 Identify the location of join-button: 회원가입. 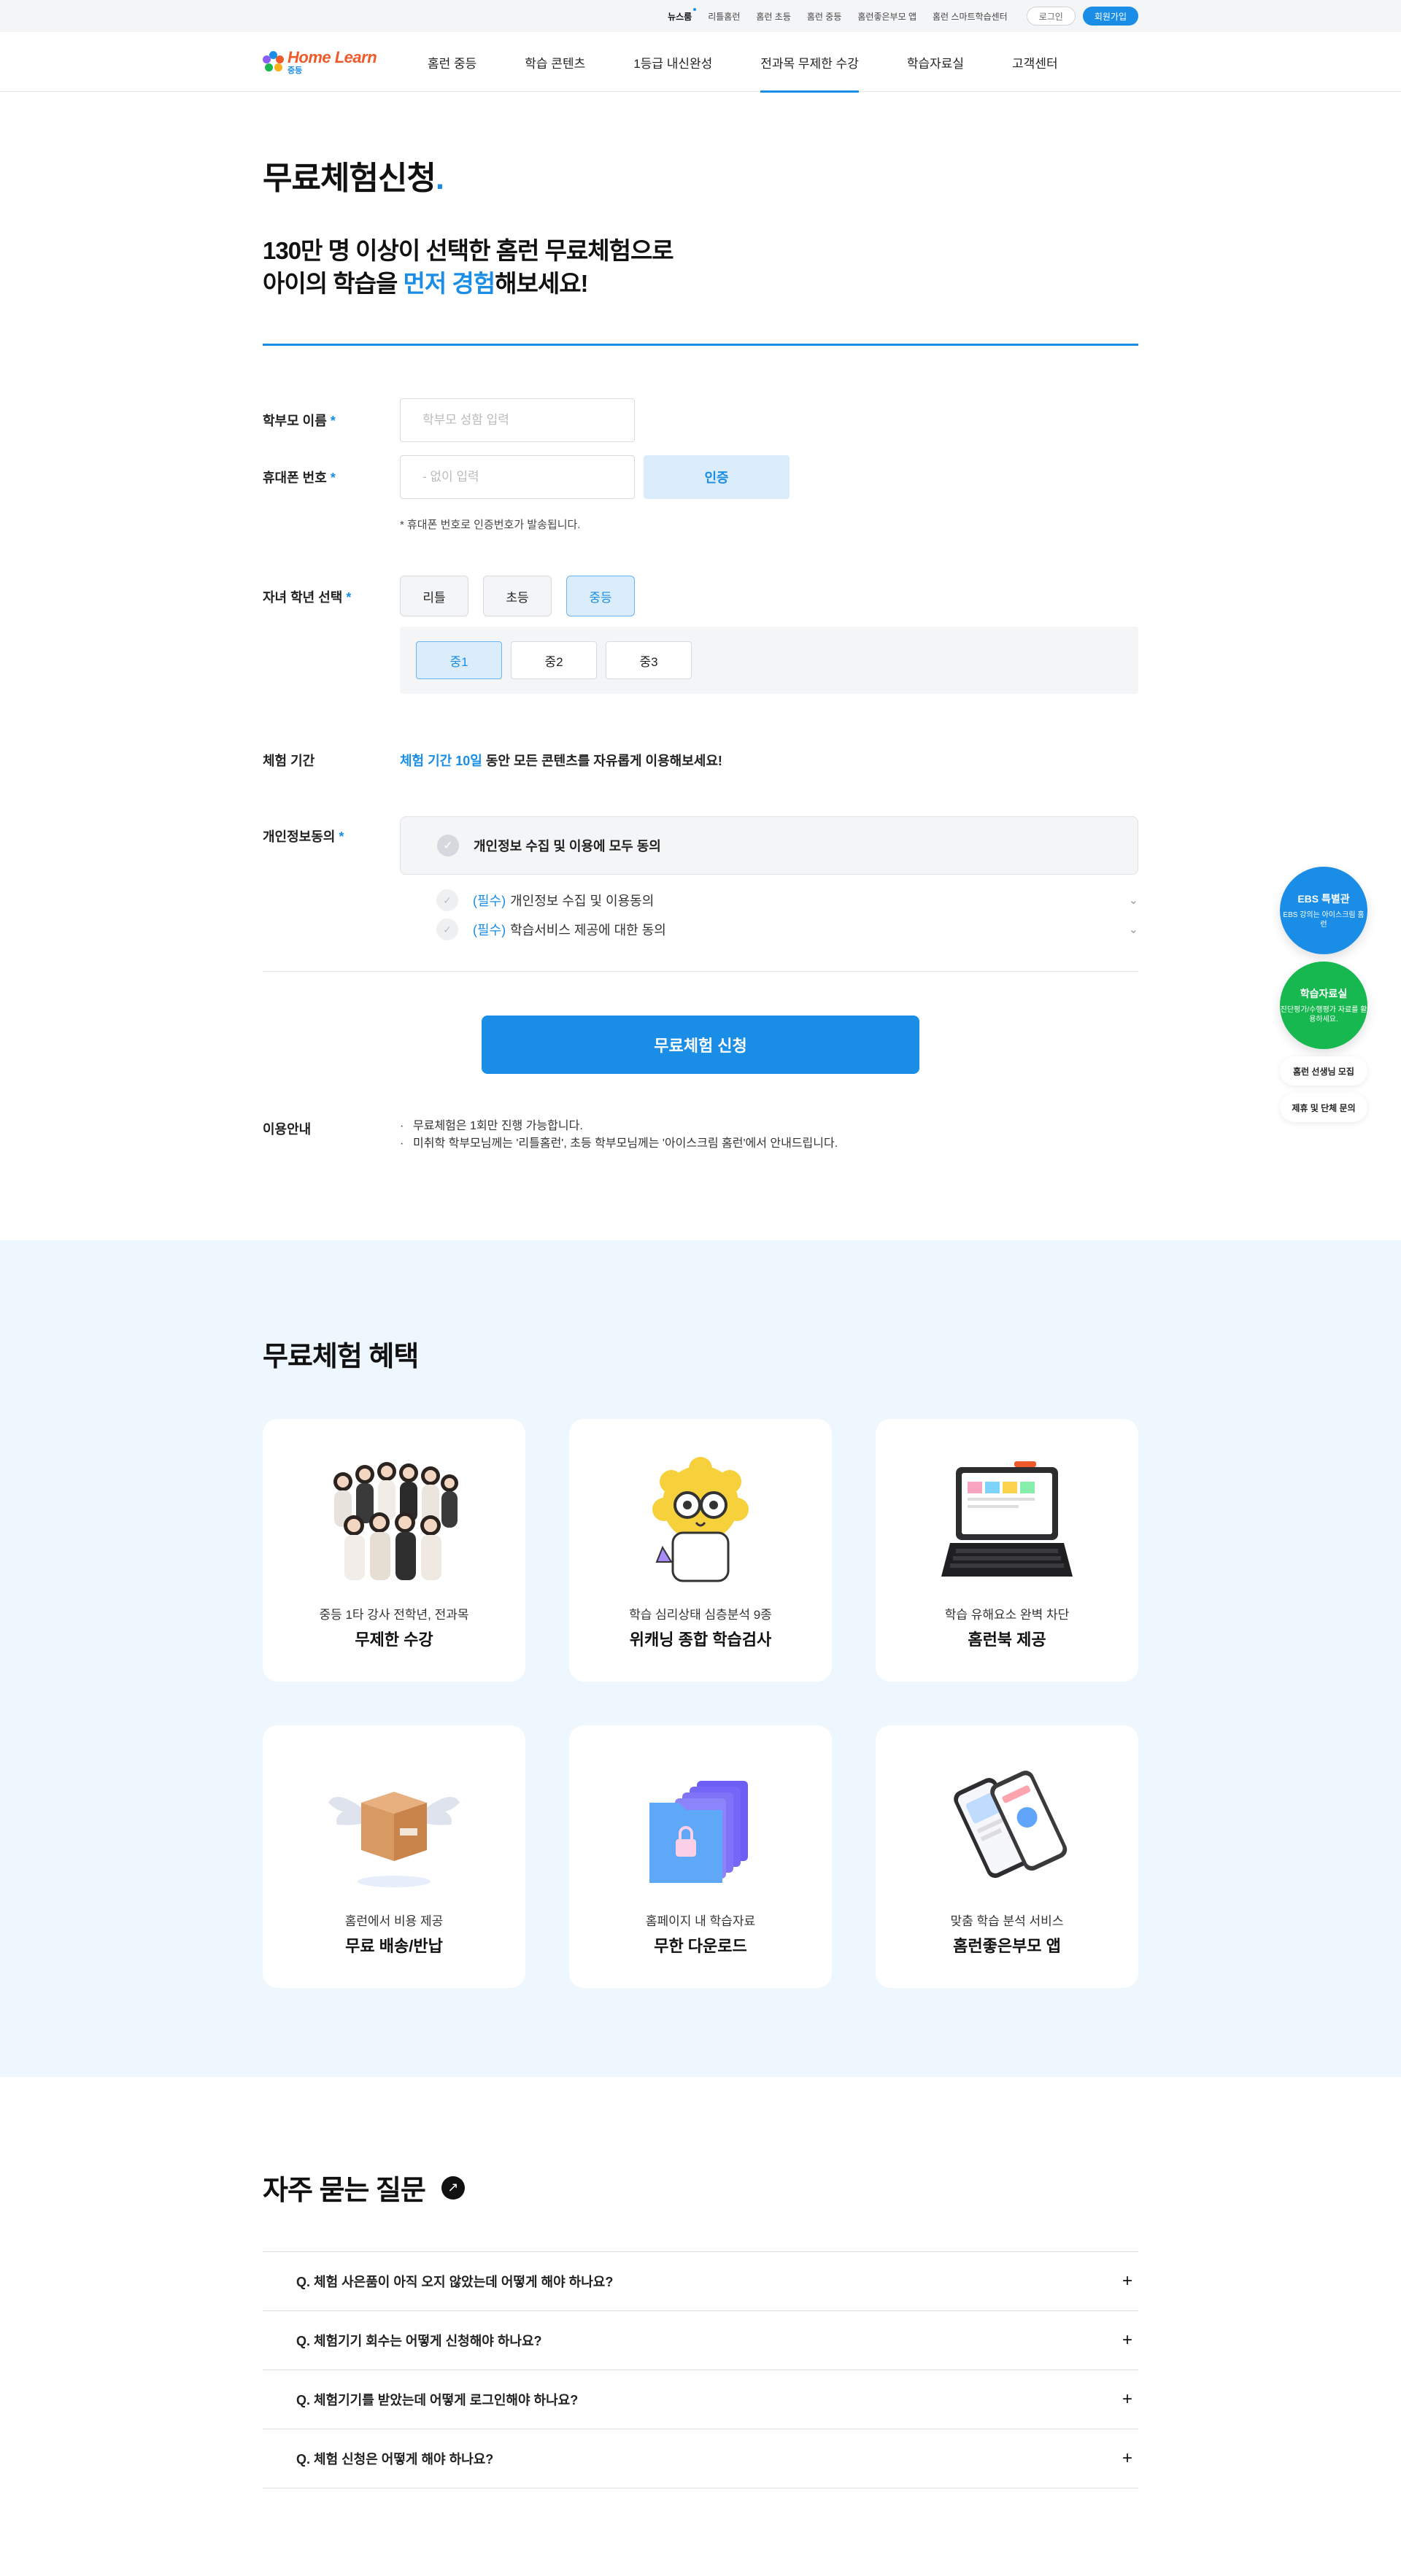
(1110, 16).